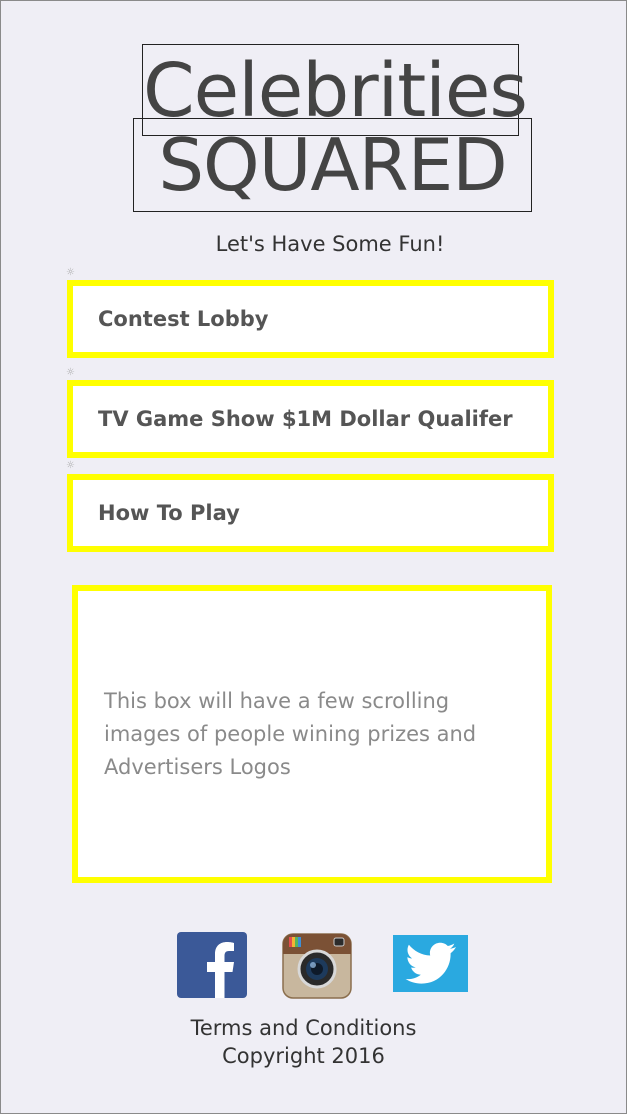 This screenshot has width=627, height=1114. I want to click on contest-lobby-label: Contest Lobby, so click(183, 319).